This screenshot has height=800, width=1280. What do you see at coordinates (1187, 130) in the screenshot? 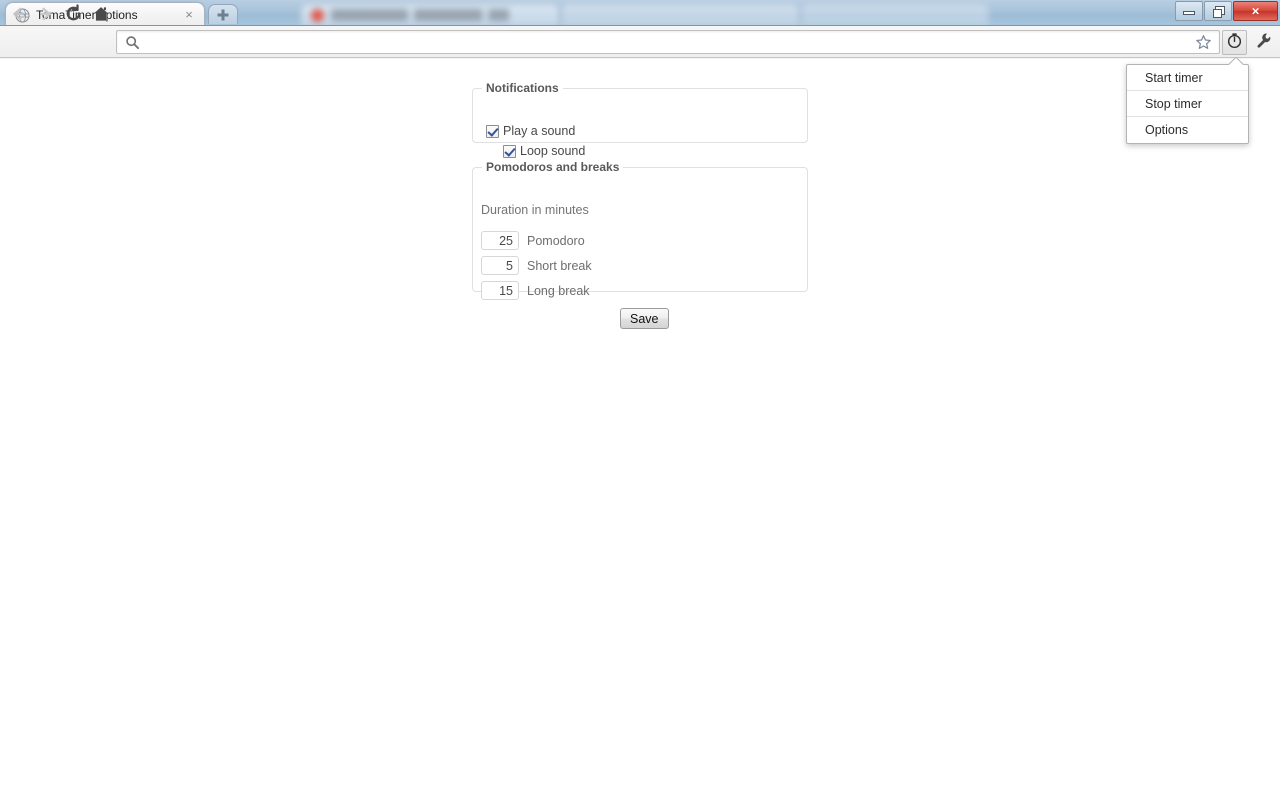
I see `menu-item-options: Options` at bounding box center [1187, 130].